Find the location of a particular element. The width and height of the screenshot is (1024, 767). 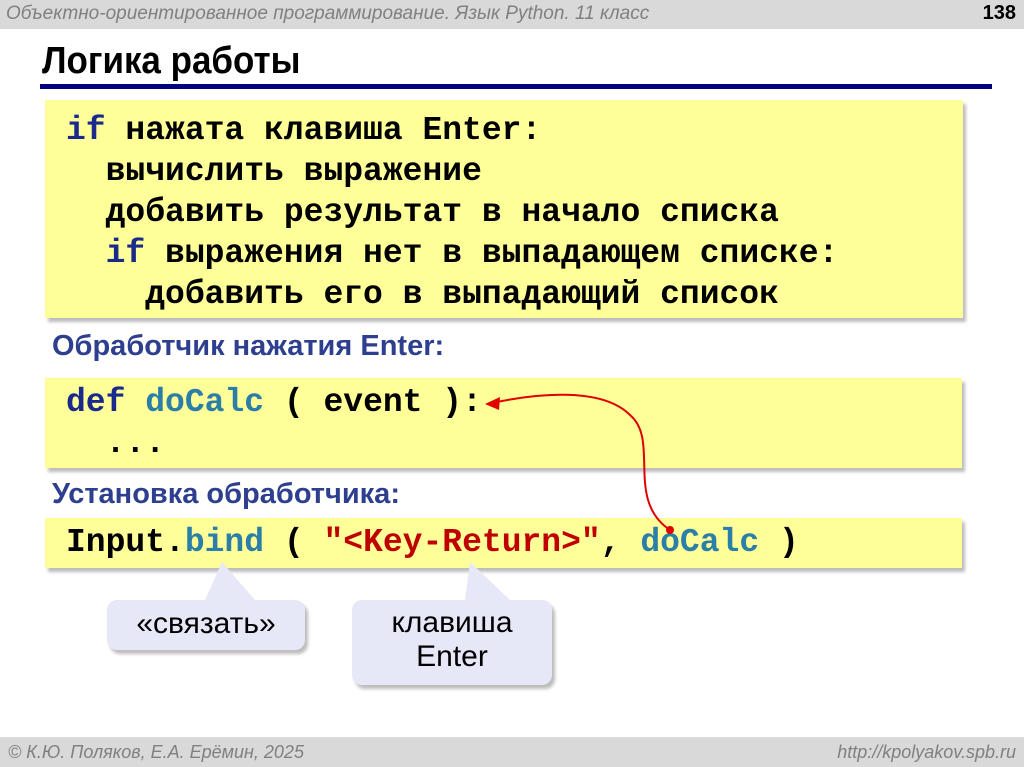

callout-text: клавиша is located at coordinates (452, 622).